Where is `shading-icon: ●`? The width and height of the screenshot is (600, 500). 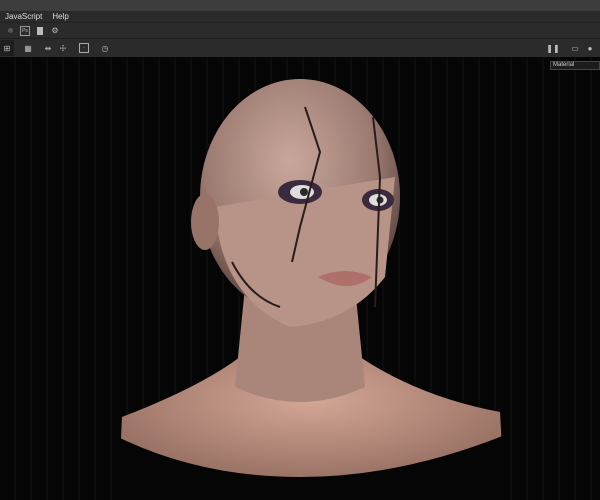
shading-icon: ● is located at coordinates (590, 48).